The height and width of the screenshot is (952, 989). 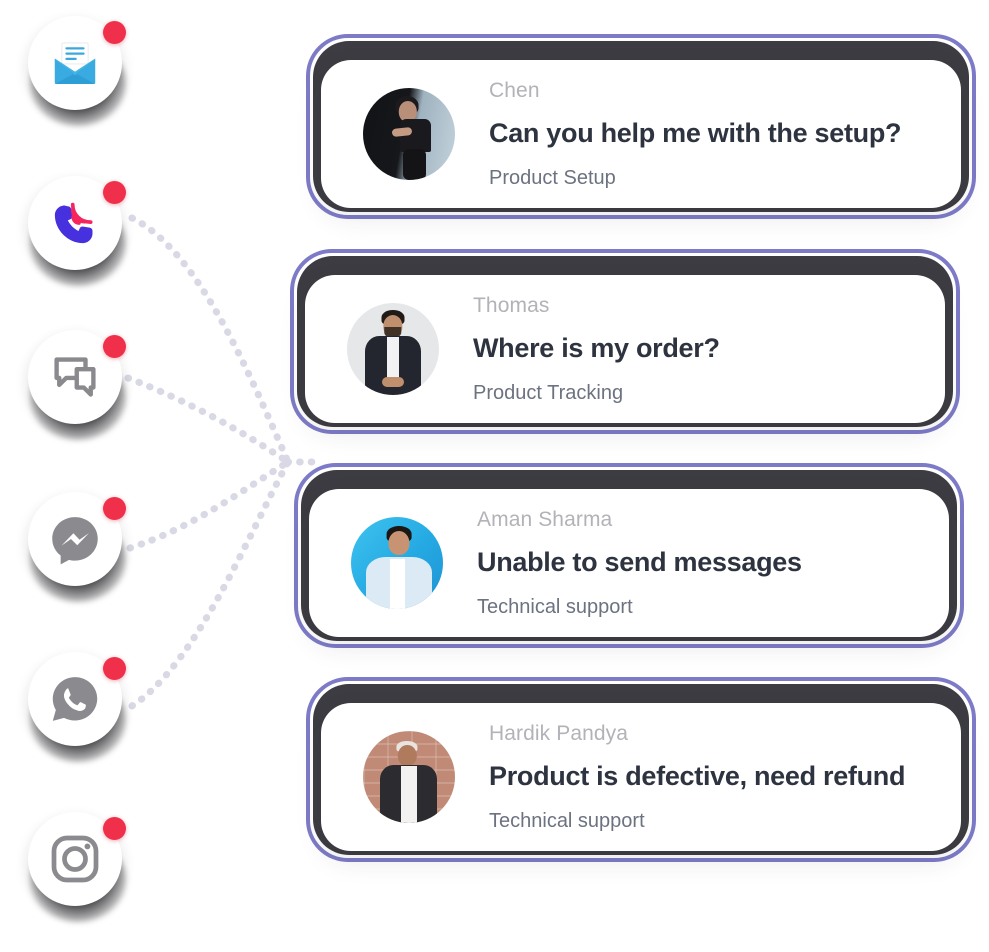 What do you see at coordinates (511, 306) in the screenshot?
I see `customer-name: Thomas` at bounding box center [511, 306].